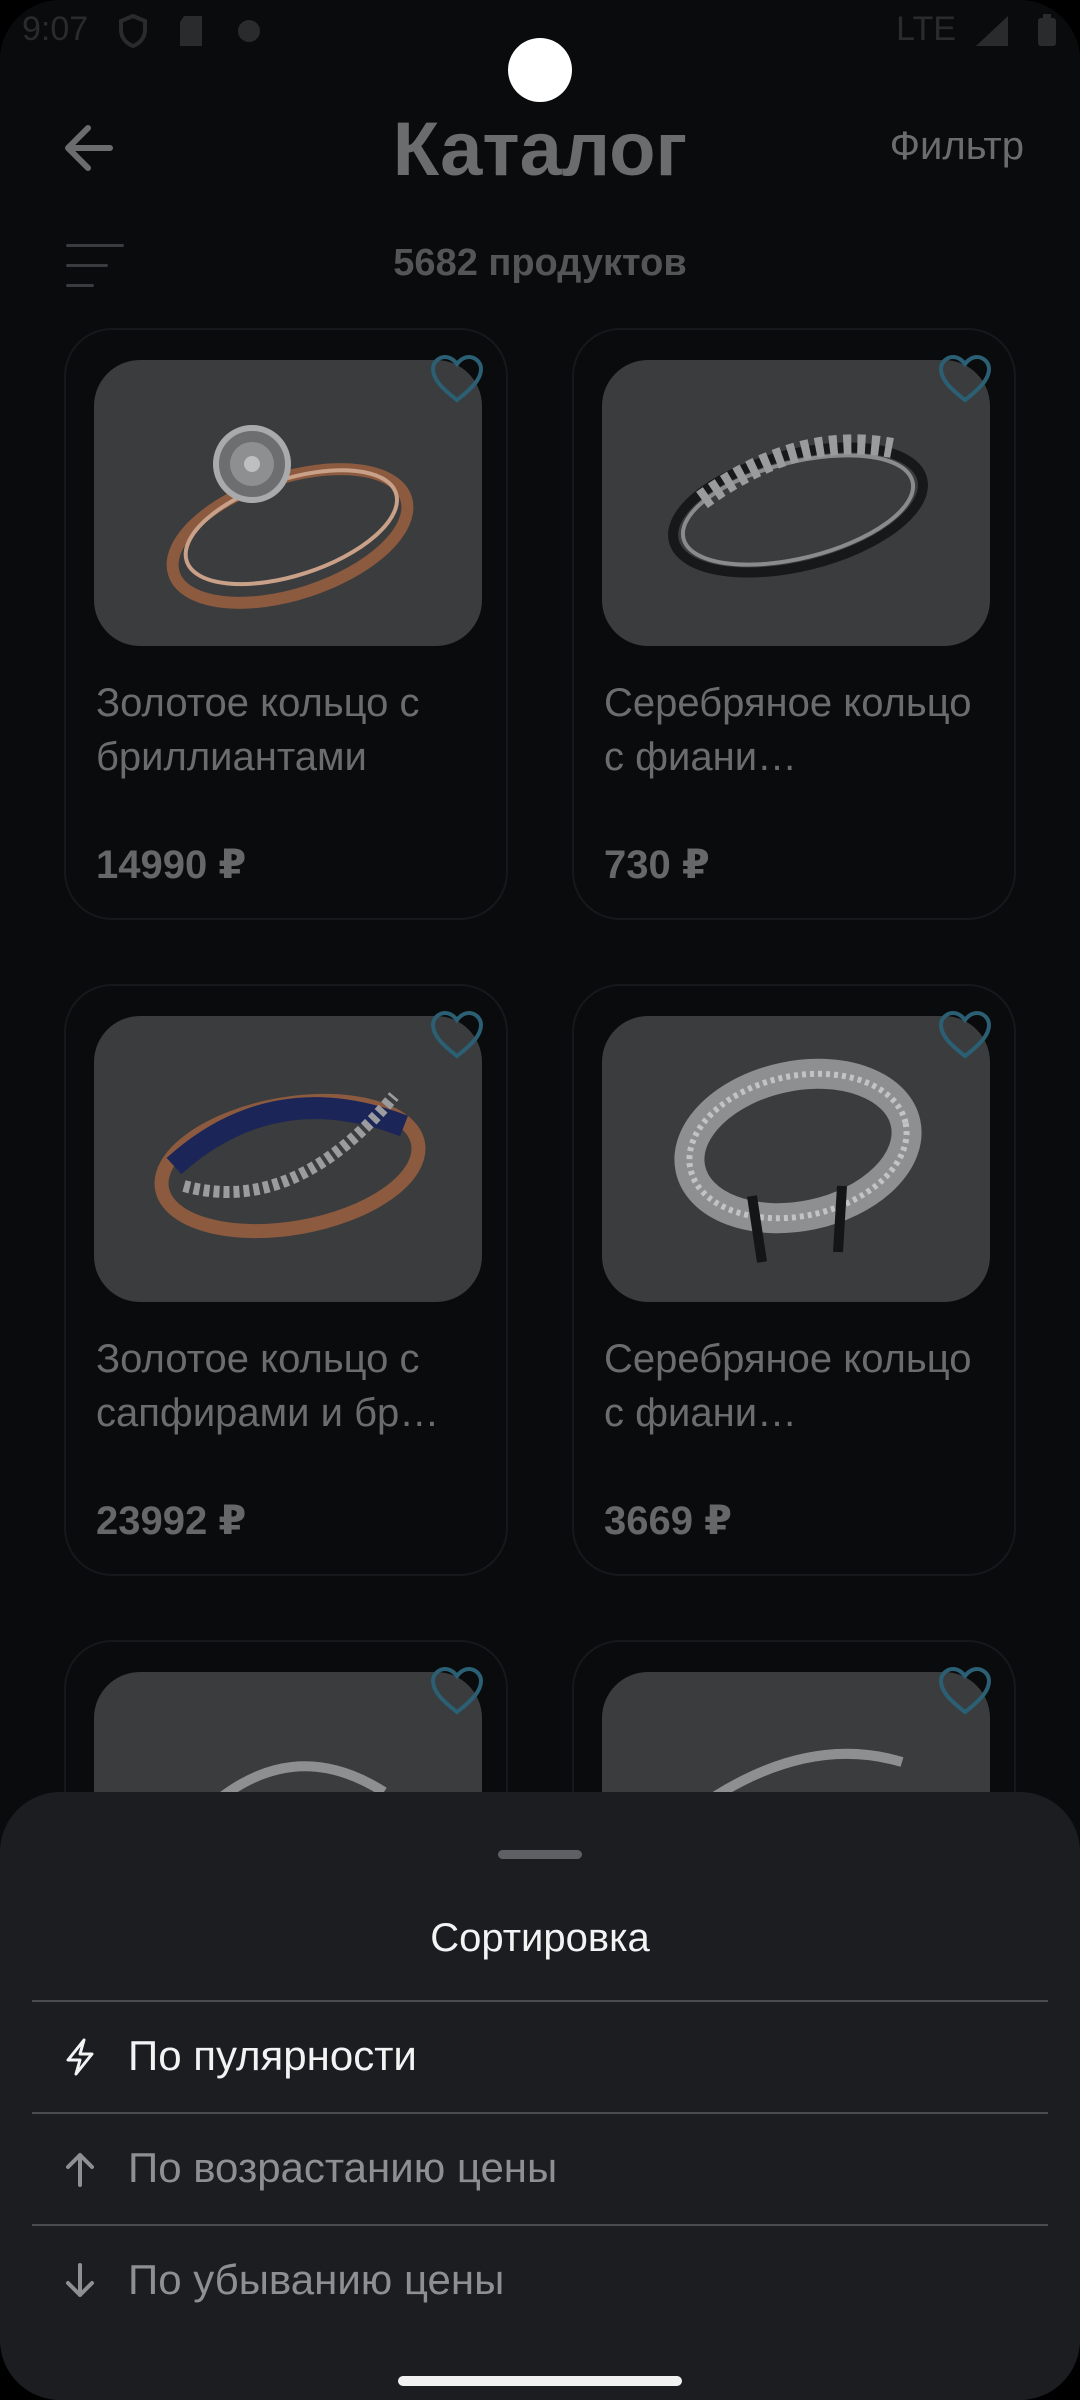 This screenshot has height=2400, width=1080. Describe the element at coordinates (540, 263) in the screenshot. I see `product-count: 5682 продуктов` at that location.